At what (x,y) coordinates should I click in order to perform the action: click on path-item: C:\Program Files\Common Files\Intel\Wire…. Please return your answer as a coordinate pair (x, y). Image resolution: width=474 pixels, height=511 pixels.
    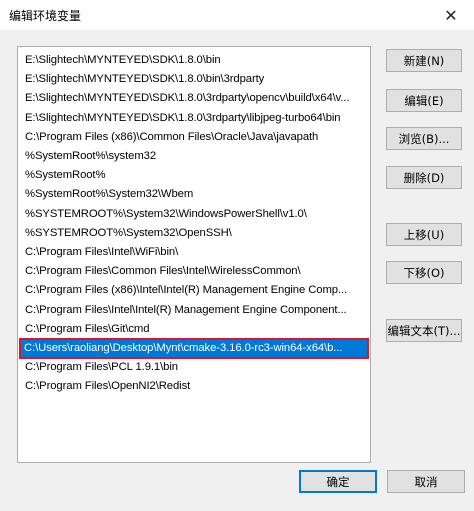
    Looking at the image, I should click on (194, 271).